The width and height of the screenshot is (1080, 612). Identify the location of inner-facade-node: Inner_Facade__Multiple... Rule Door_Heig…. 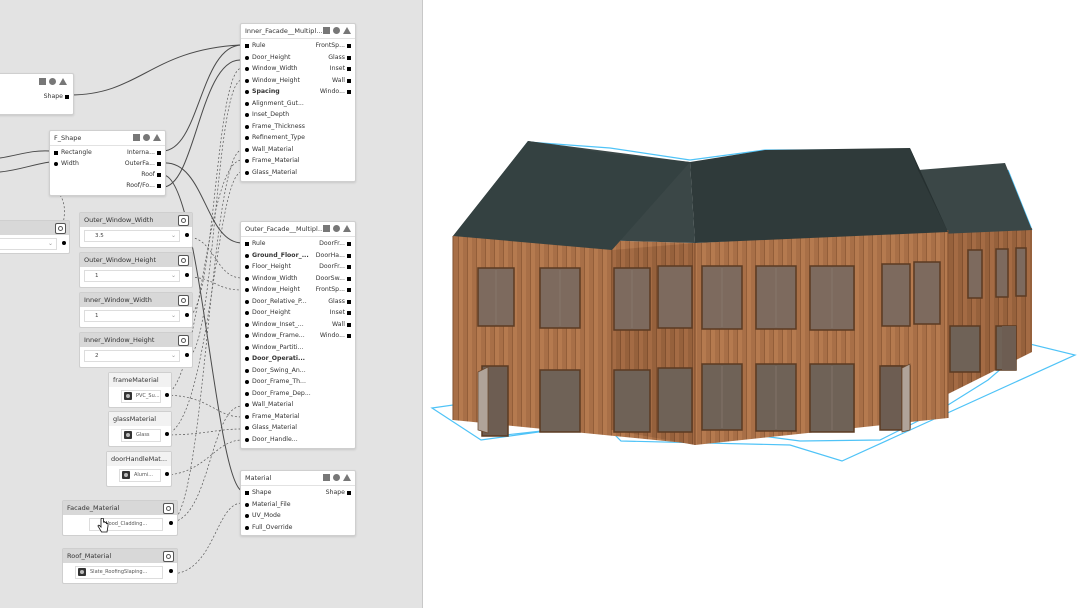
(298, 102).